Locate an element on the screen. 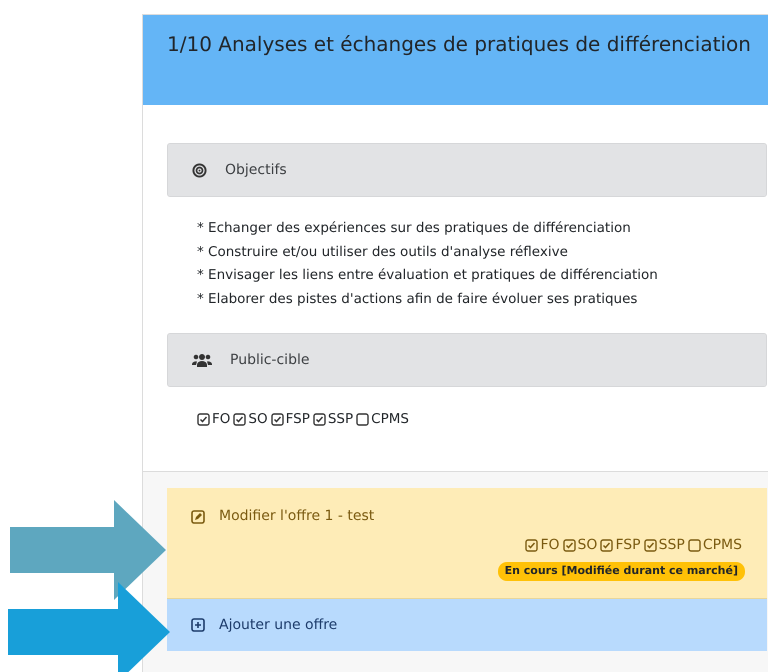 This screenshot has height=672, width=768. people-icon is located at coordinates (202, 360).